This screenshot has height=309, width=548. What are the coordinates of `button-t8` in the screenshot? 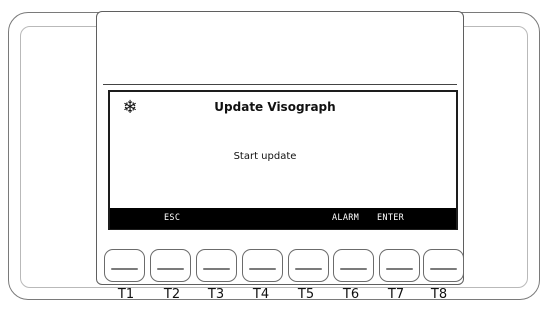 It's located at (443, 265).